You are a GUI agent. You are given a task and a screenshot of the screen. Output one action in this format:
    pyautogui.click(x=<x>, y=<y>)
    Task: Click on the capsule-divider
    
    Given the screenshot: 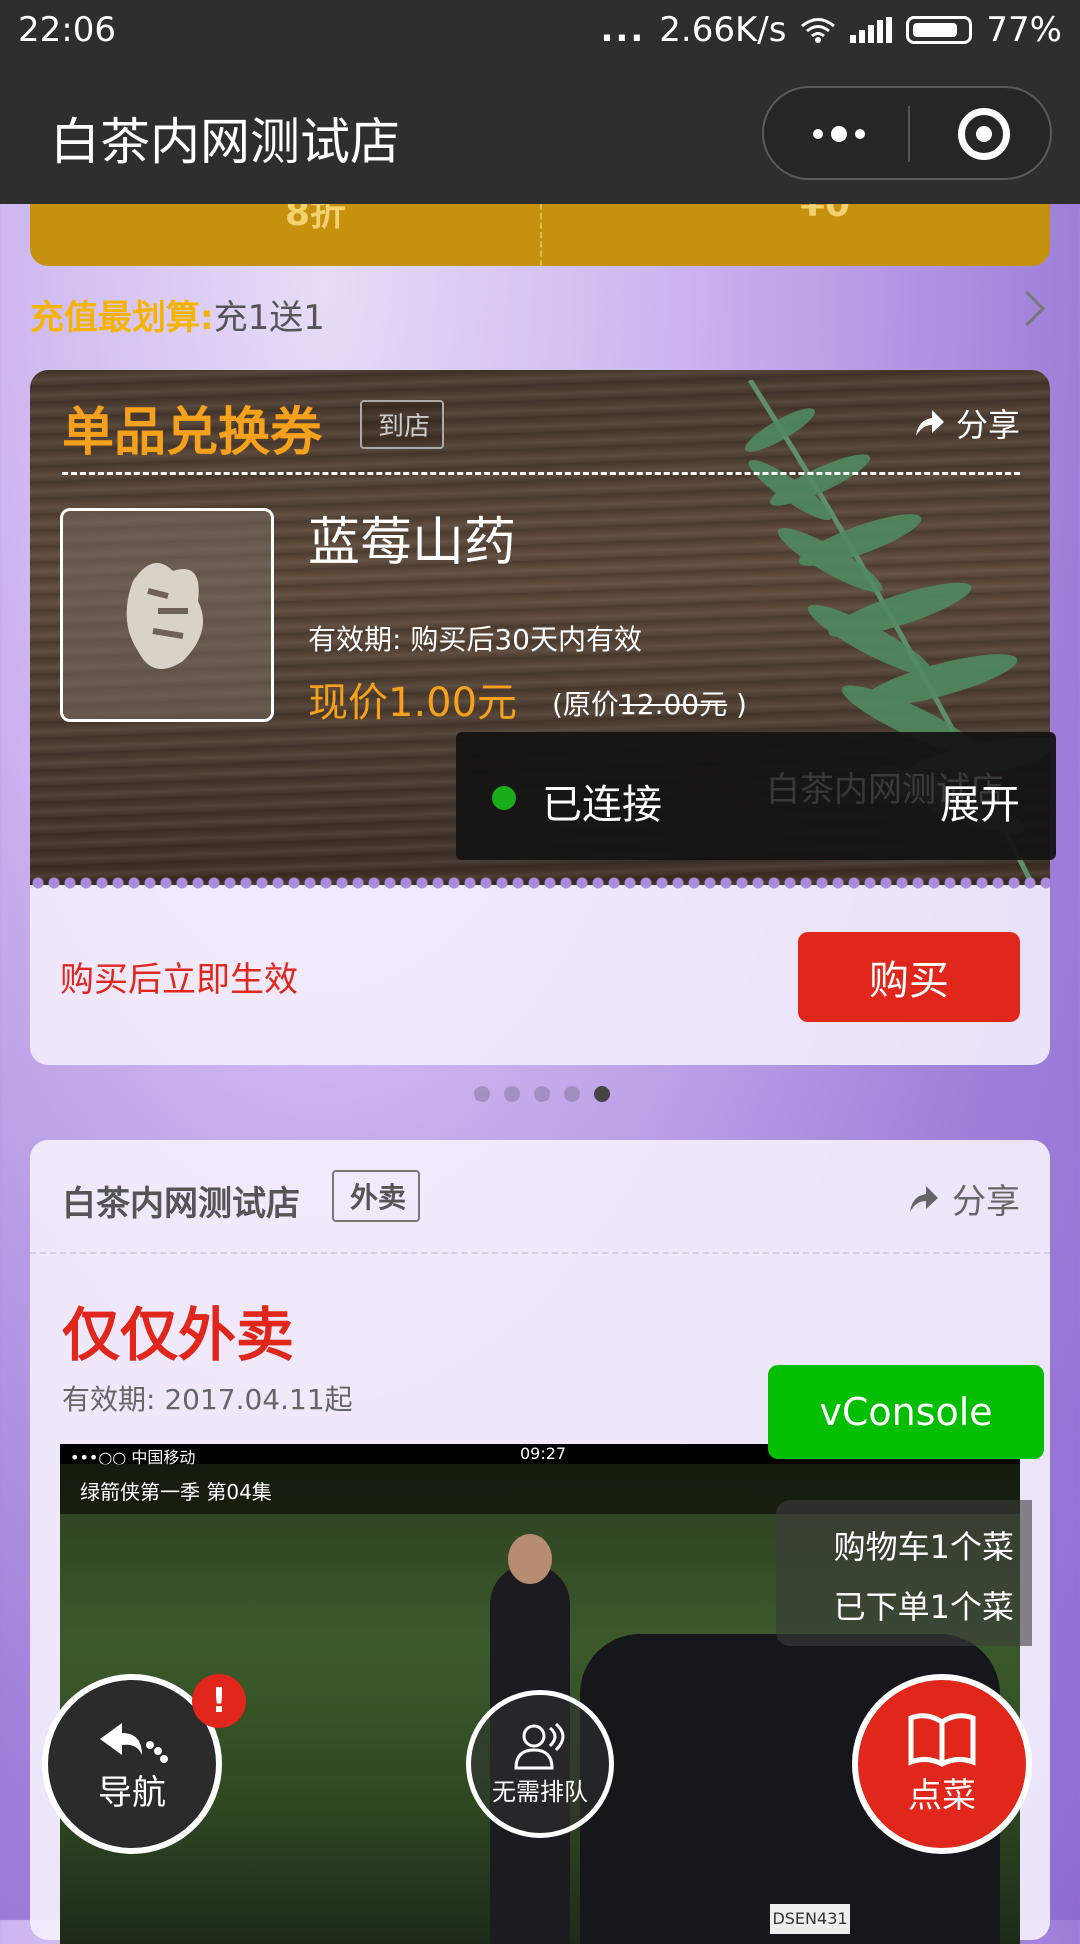 What is the action you would take?
    pyautogui.click(x=909, y=134)
    